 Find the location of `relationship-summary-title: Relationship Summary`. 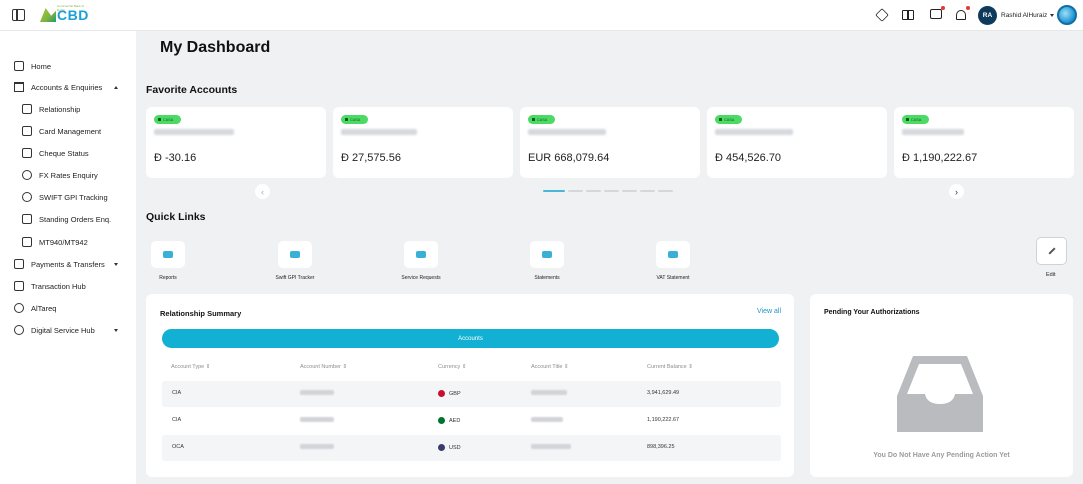

relationship-summary-title: Relationship Summary is located at coordinates (201, 313).